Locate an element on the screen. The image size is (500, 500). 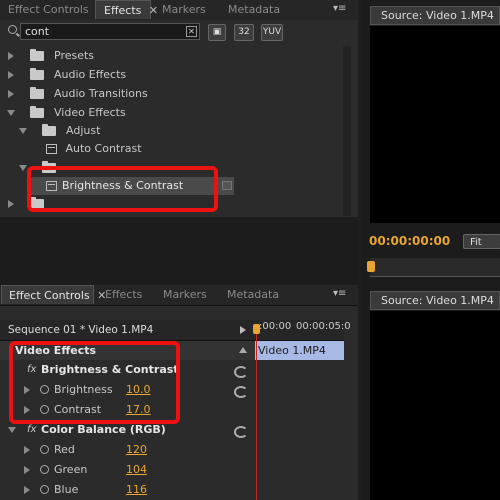
source-time-ruler is located at coordinates (435, 267).